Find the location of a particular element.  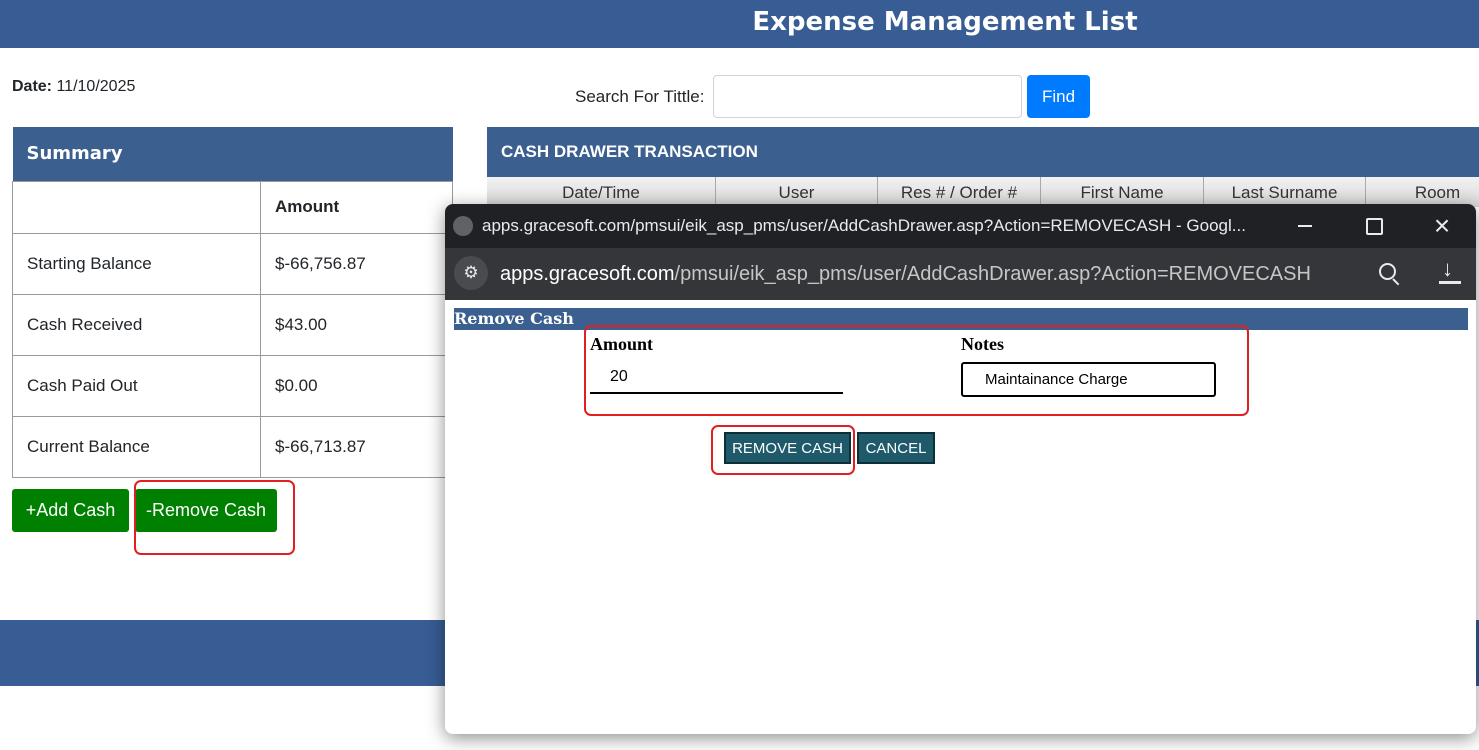

column-header: User is located at coordinates (797, 192).